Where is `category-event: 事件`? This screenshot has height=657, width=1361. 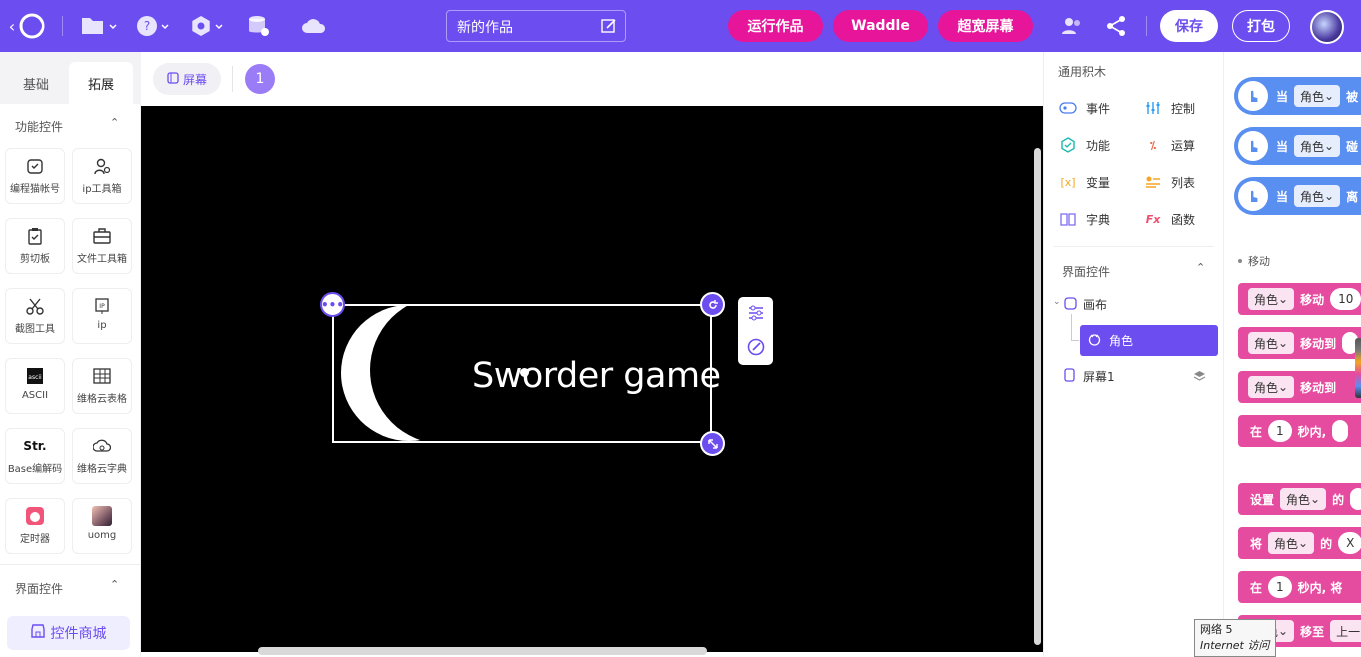 category-event: 事件 is located at coordinates (1084, 108).